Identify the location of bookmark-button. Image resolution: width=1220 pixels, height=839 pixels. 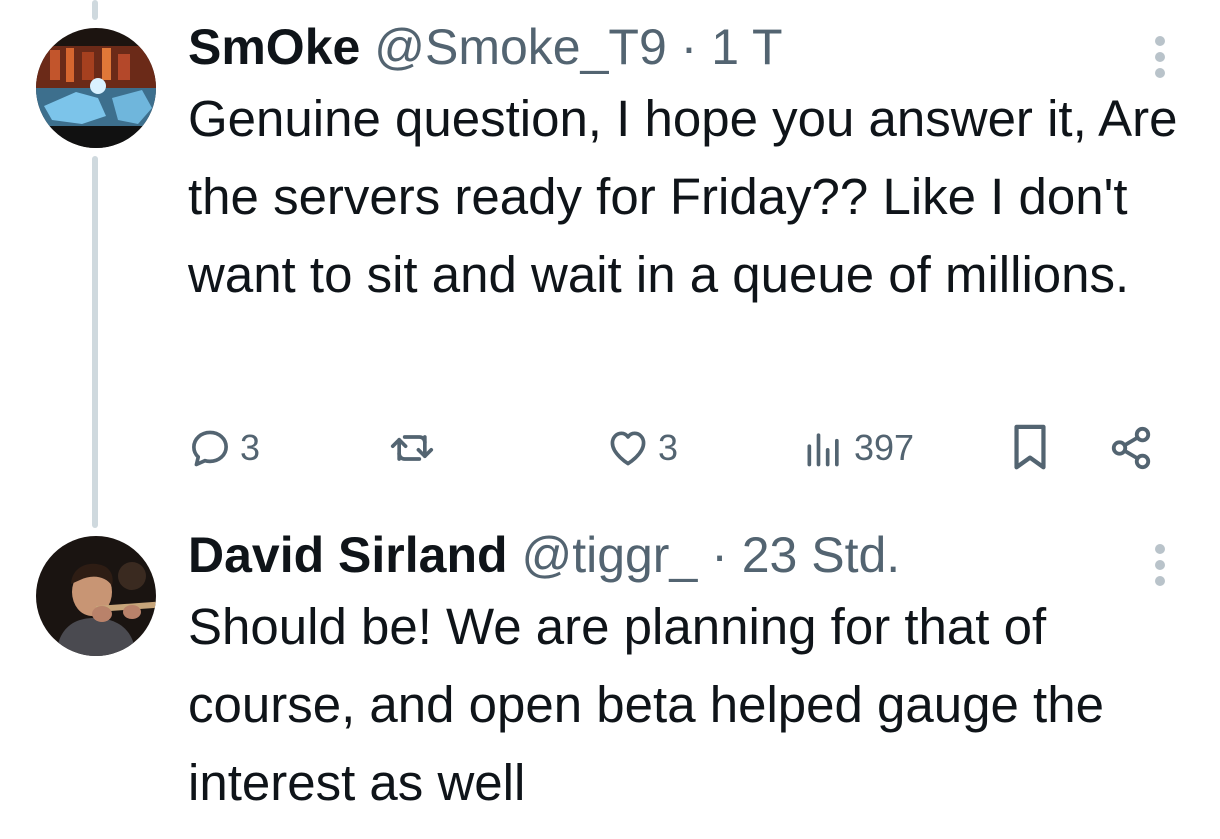
(1030, 448).